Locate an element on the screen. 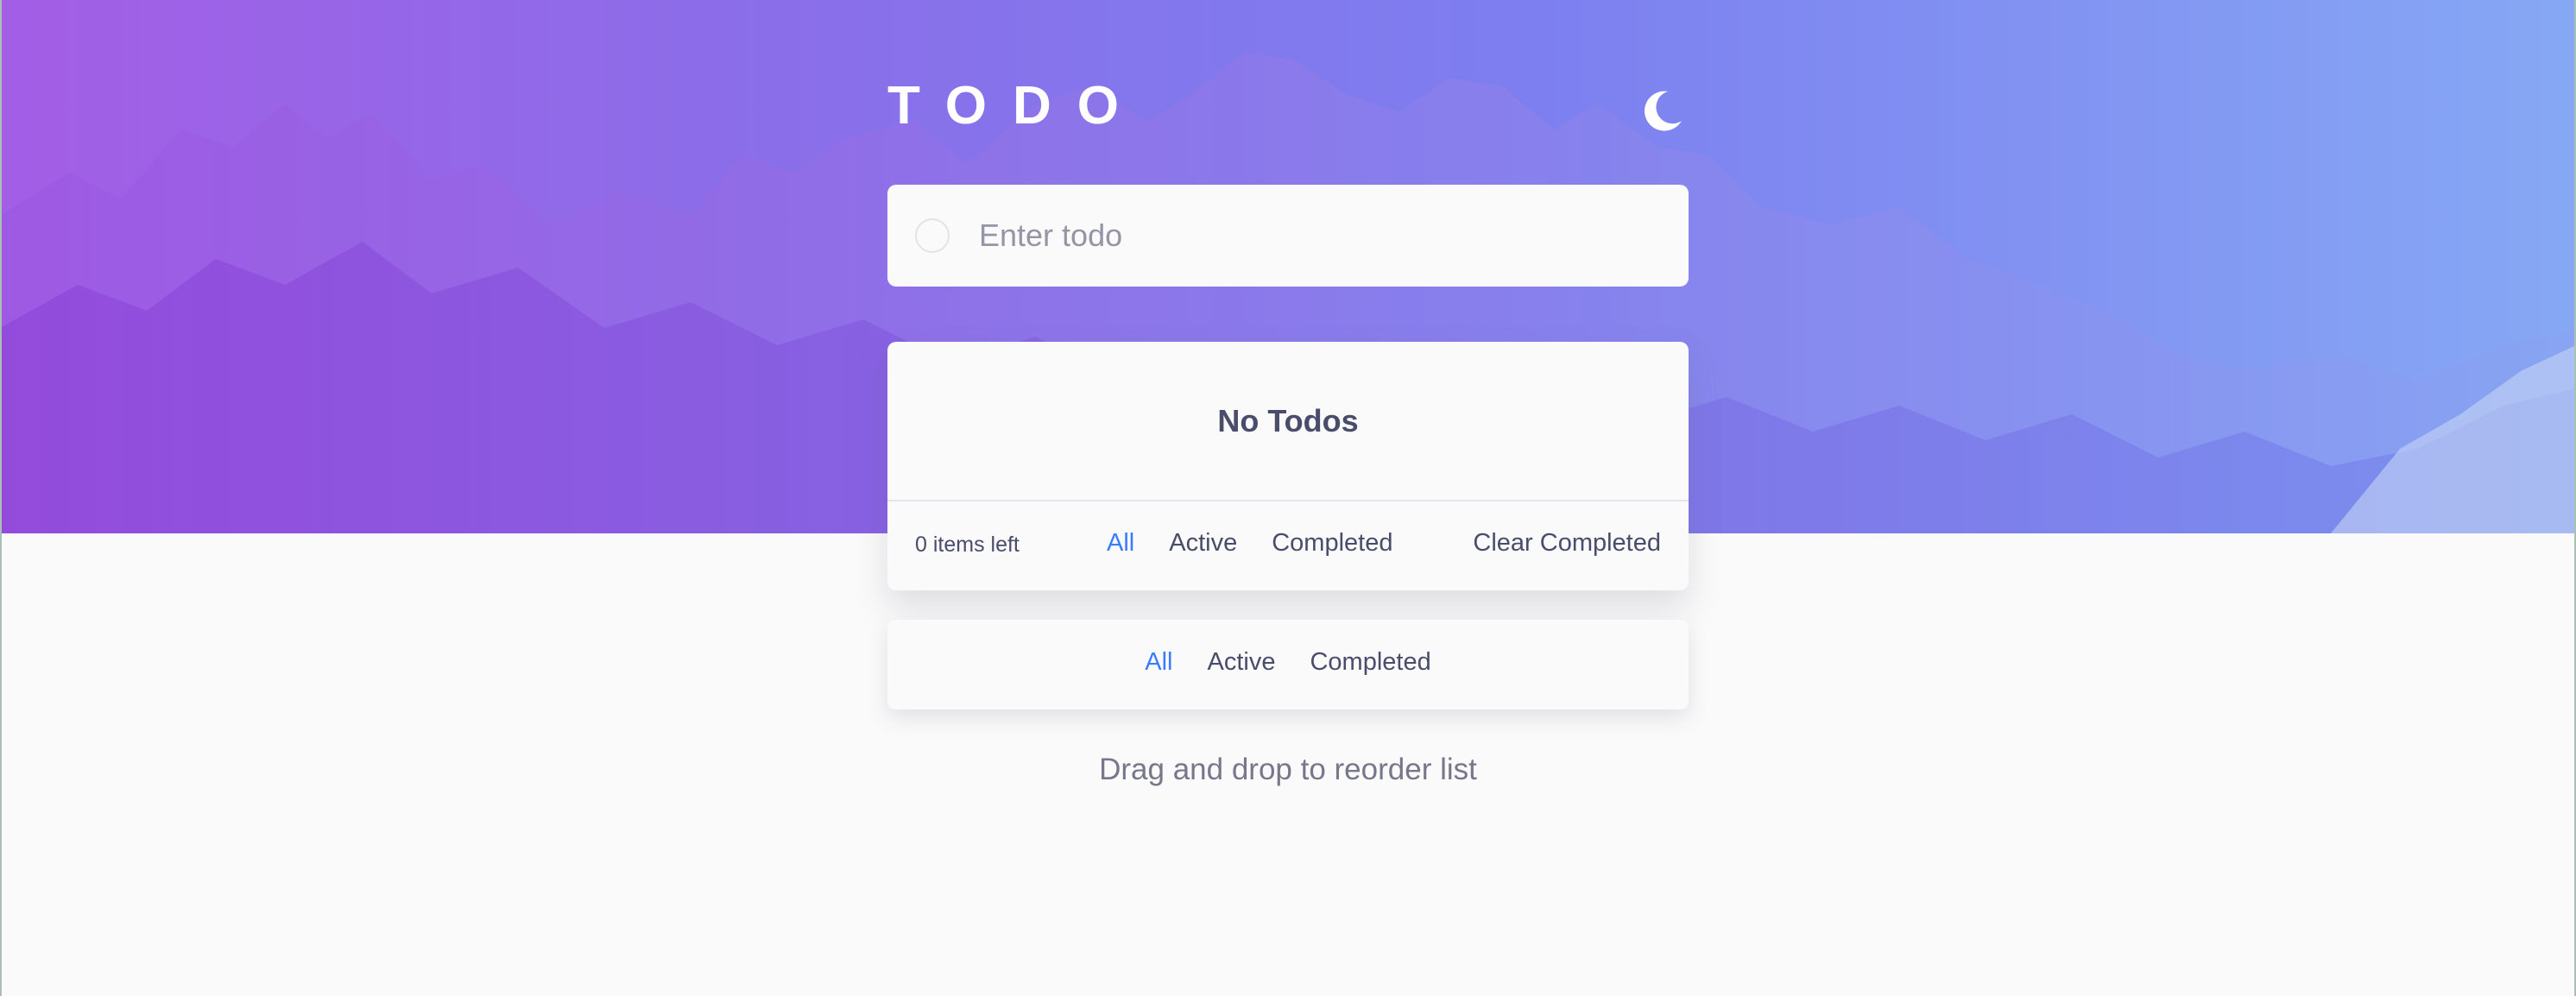 The image size is (2576, 996). app-title: TODO is located at coordinates (1016, 106).